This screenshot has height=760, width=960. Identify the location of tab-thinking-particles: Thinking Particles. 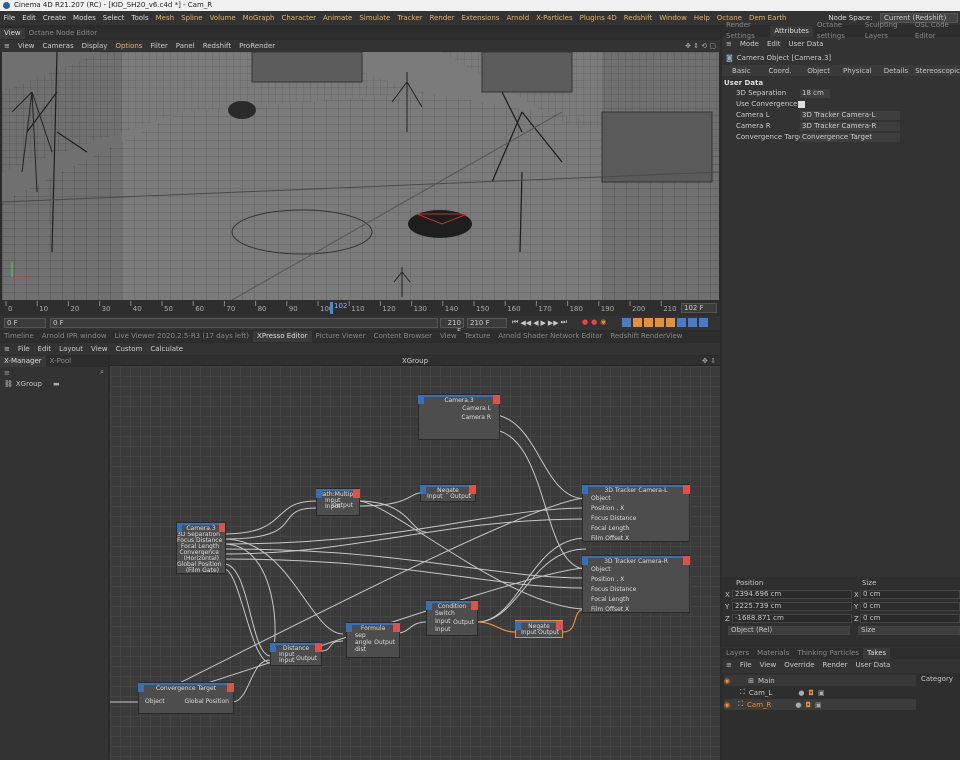
(828, 653).